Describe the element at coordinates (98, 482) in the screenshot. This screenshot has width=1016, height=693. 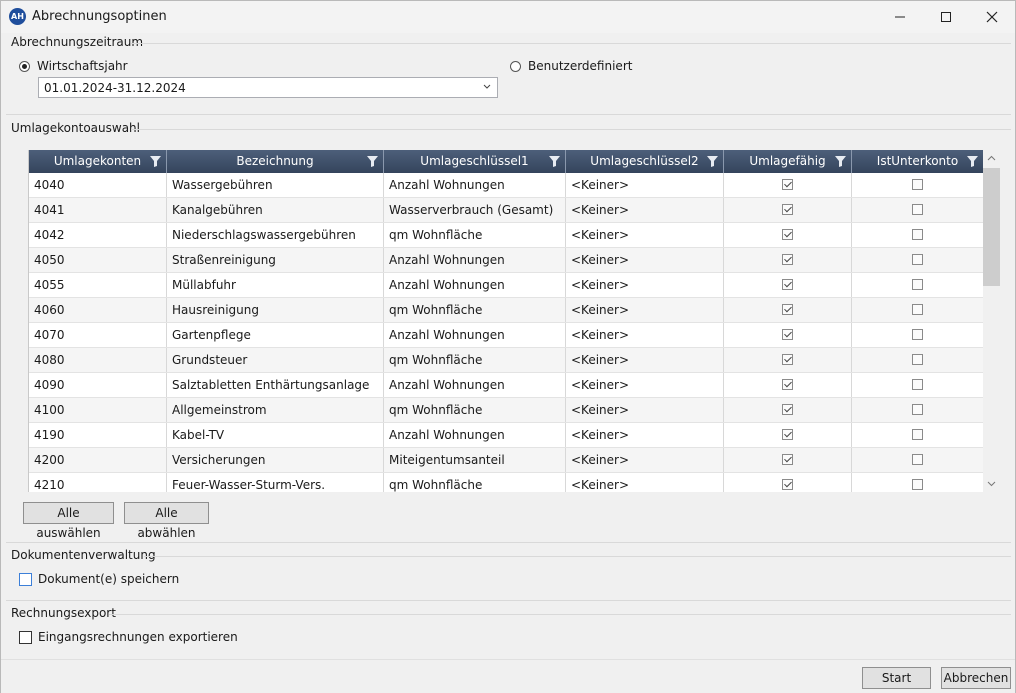
I see `table-cell: 4210` at that location.